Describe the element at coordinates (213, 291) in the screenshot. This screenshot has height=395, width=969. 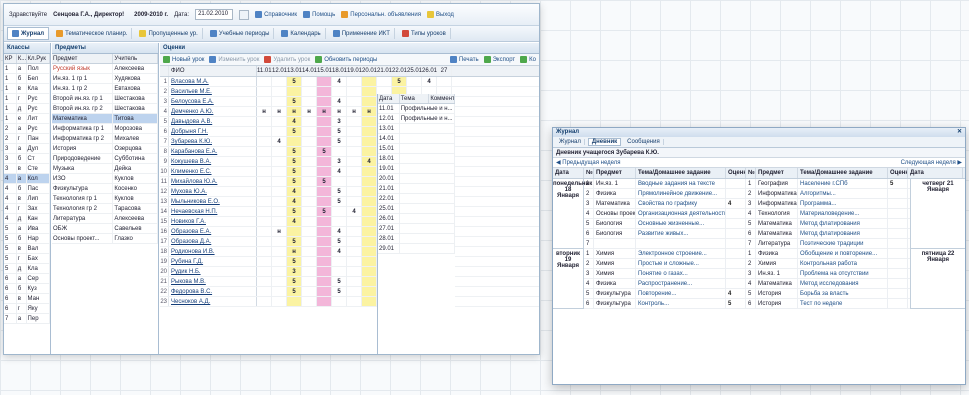
I see `student-name: Федорова В.С.` at that location.